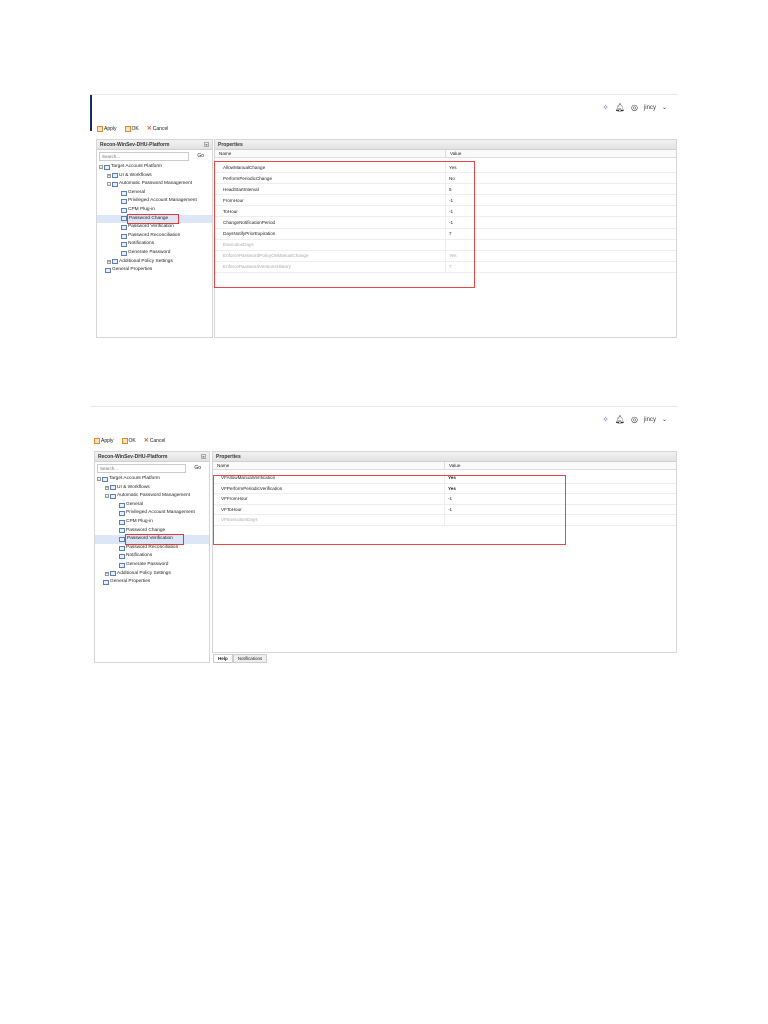  Describe the element at coordinates (139, 521) in the screenshot. I see `tree-item-label: CPM Plug-in` at that location.